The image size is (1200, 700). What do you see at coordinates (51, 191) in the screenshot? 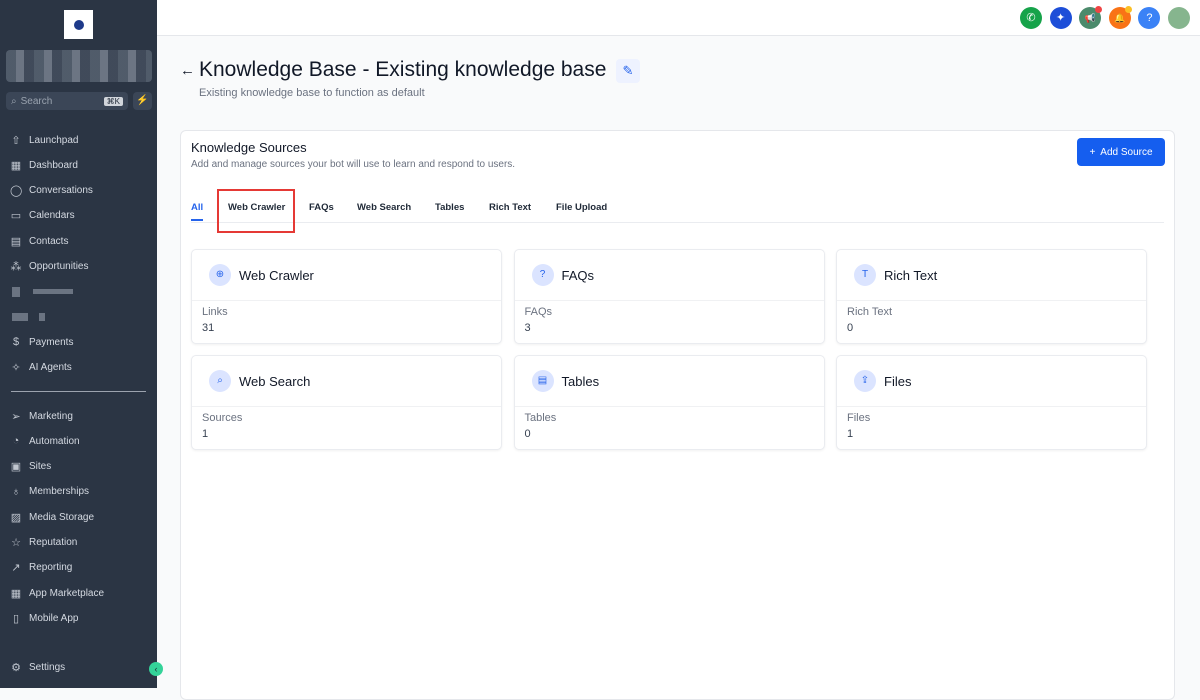
I see `sidebar-item-conversations: ◯ Conversations` at bounding box center [51, 191].